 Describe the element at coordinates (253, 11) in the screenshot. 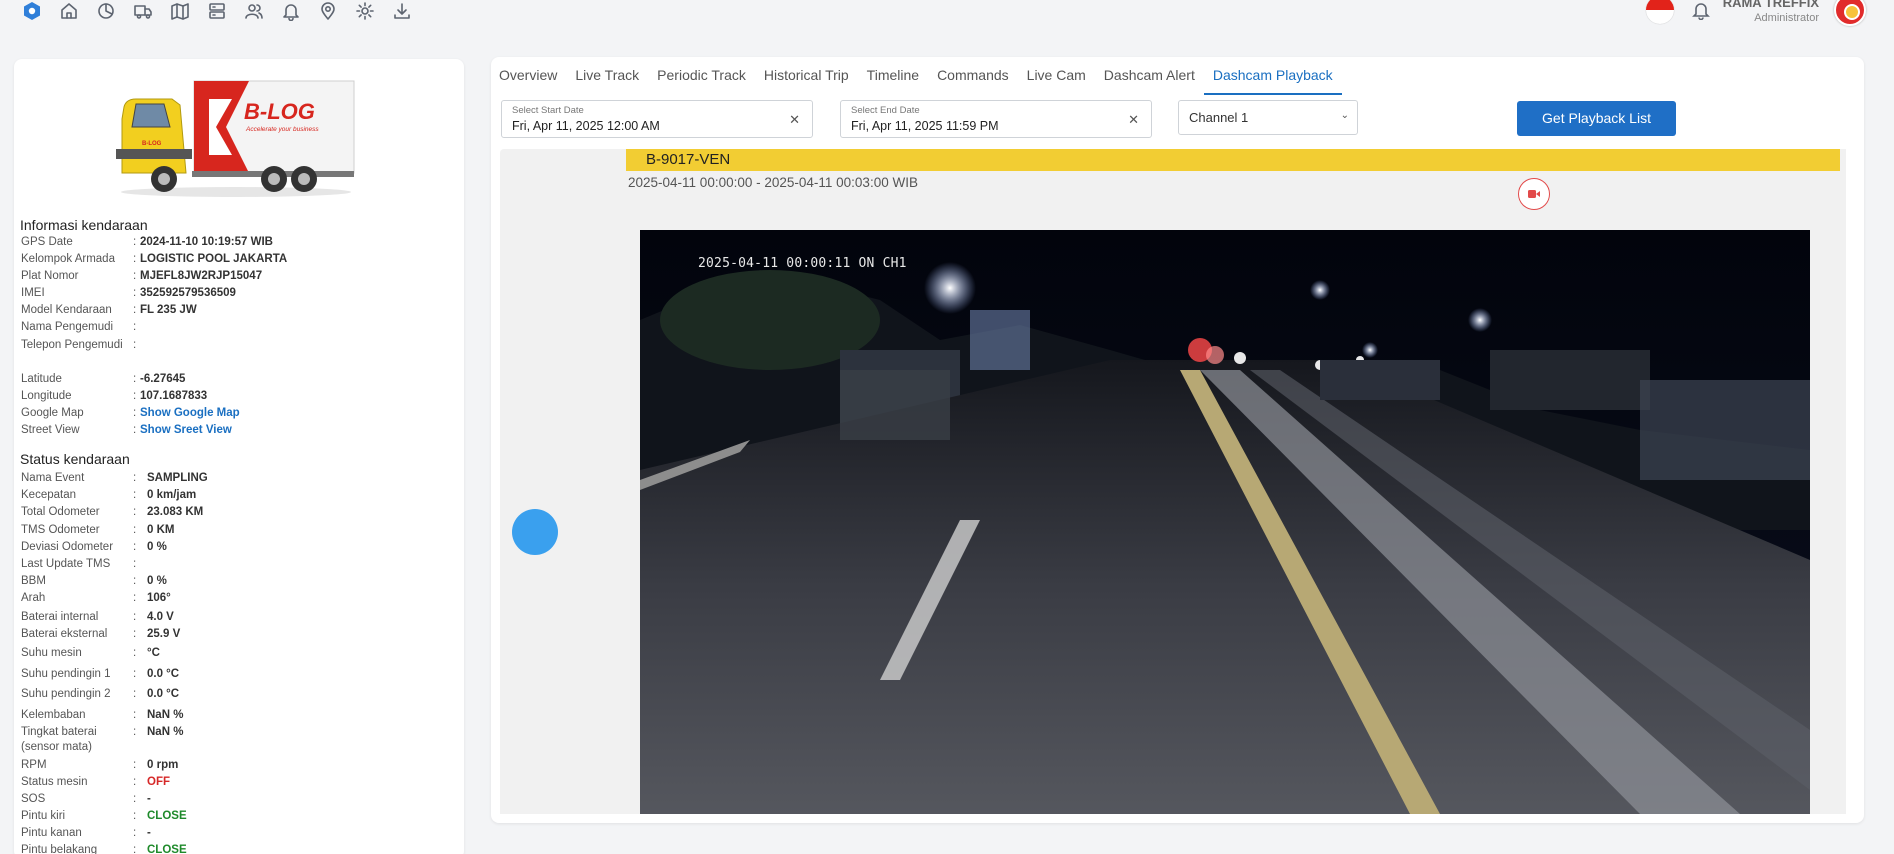

I see `users-icon` at that location.